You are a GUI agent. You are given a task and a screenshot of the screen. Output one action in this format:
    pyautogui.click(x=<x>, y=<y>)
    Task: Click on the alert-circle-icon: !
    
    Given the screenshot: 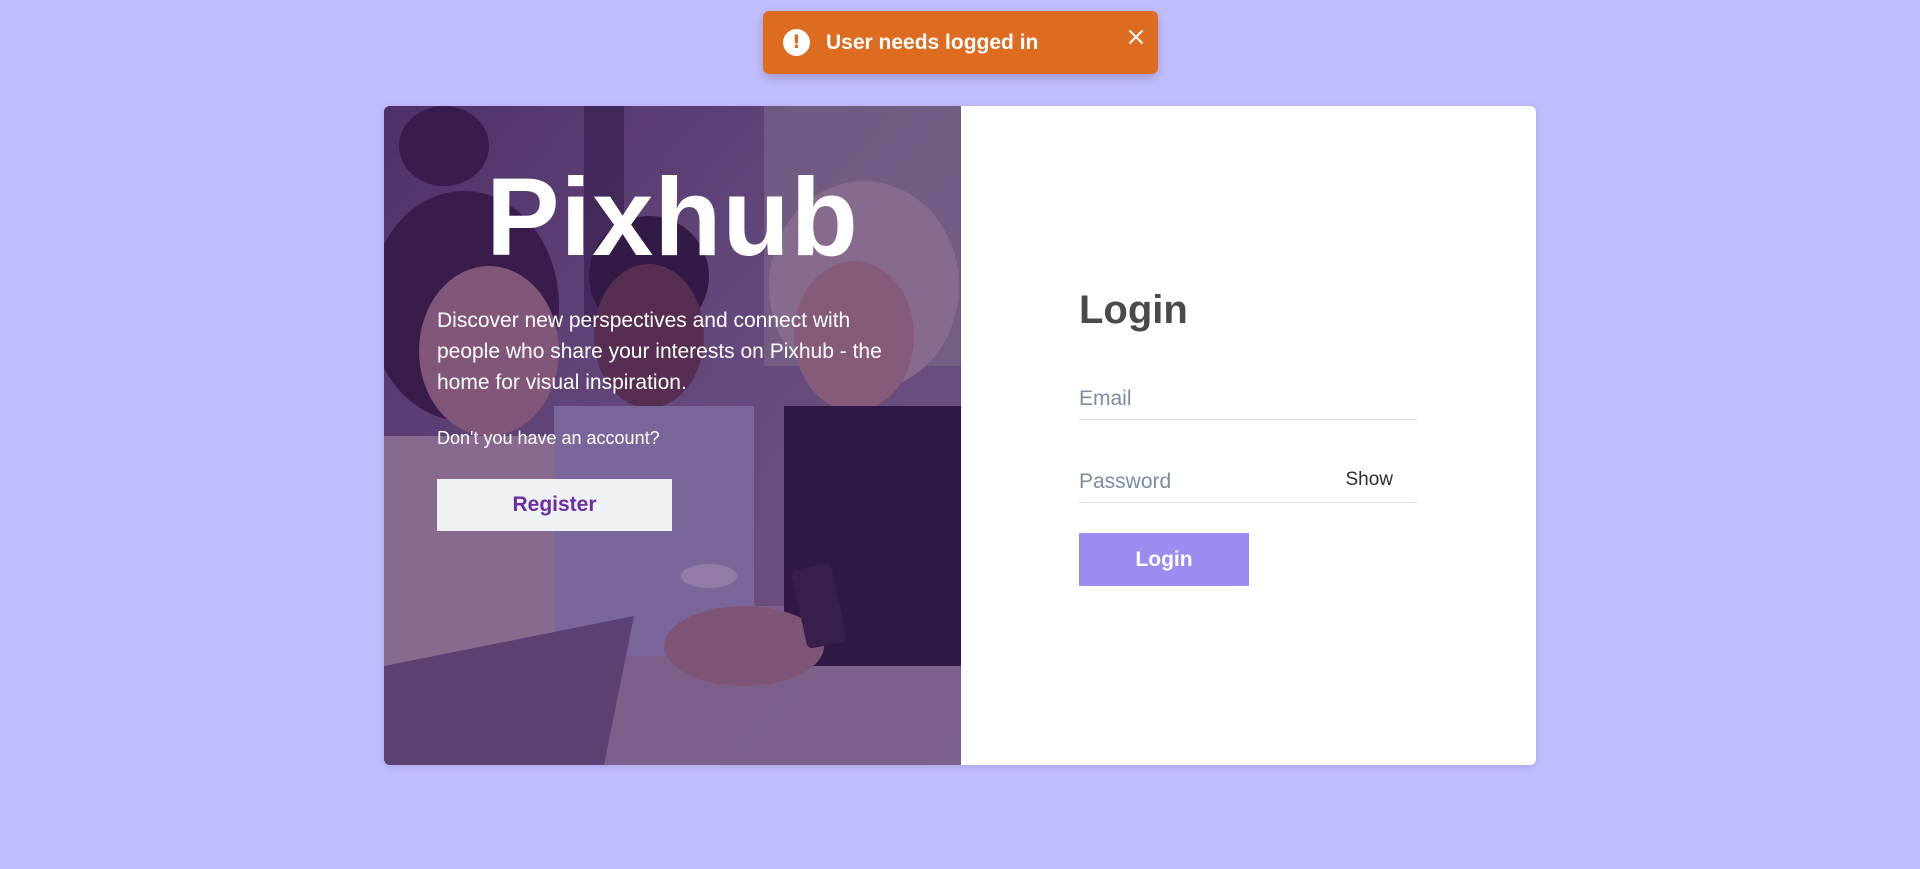 What is the action you would take?
    pyautogui.click(x=796, y=42)
    